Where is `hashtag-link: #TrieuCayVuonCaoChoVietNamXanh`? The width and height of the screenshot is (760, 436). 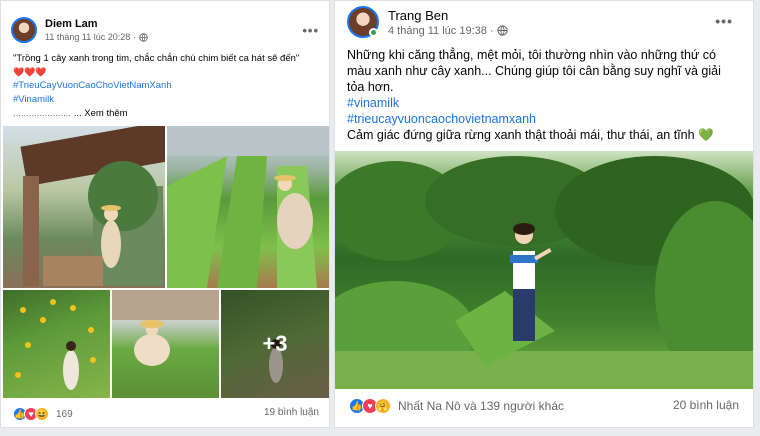
hashtag-link: #TrieuCayVuonCaoChoVietNamXanh is located at coordinates (169, 86).